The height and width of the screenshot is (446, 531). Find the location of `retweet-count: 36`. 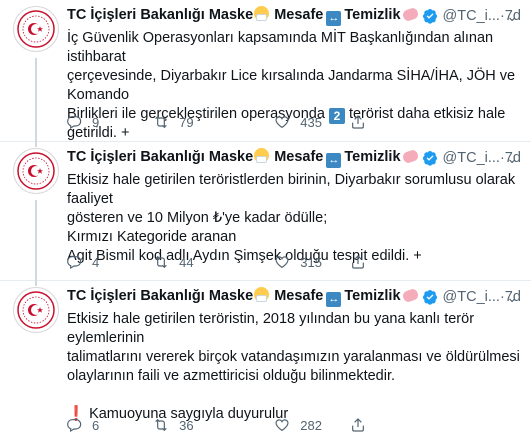

retweet-count: 36 is located at coordinates (186, 425).